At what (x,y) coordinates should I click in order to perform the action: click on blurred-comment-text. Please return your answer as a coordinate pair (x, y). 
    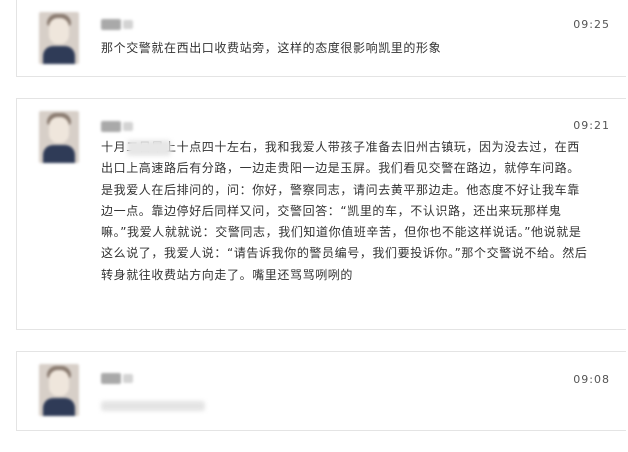
    Looking at the image, I should click on (153, 406).